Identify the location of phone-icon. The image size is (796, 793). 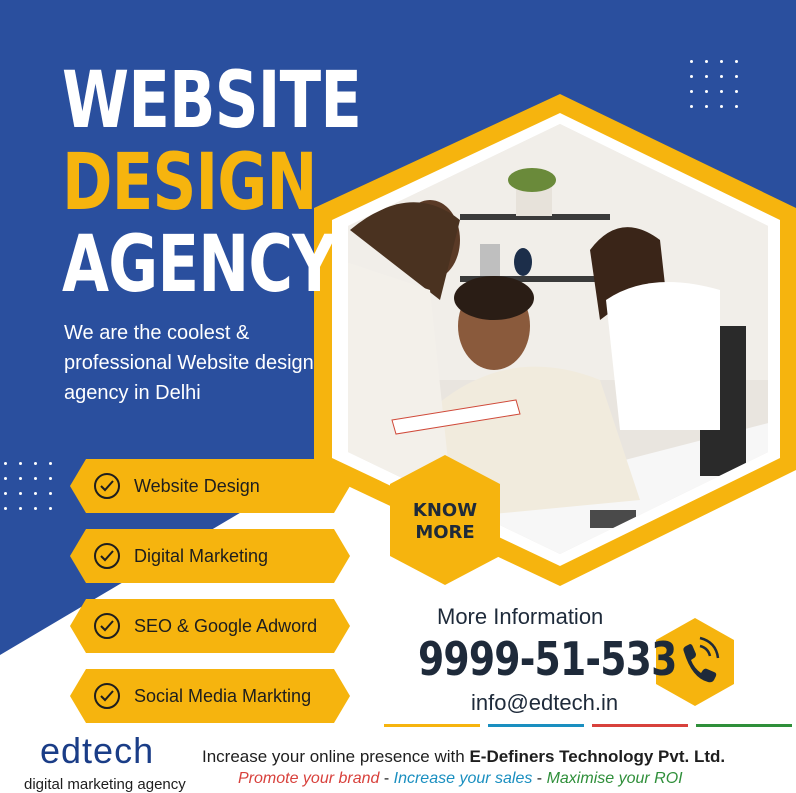
(695, 663).